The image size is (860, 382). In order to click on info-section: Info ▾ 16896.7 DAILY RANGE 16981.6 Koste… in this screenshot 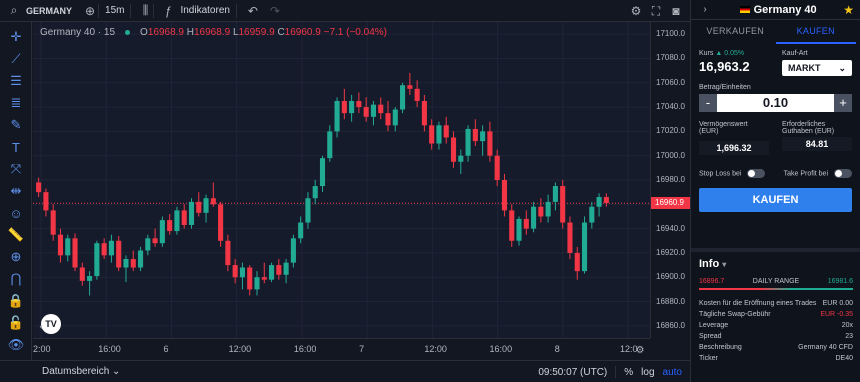, I will do `click(775, 315)`.